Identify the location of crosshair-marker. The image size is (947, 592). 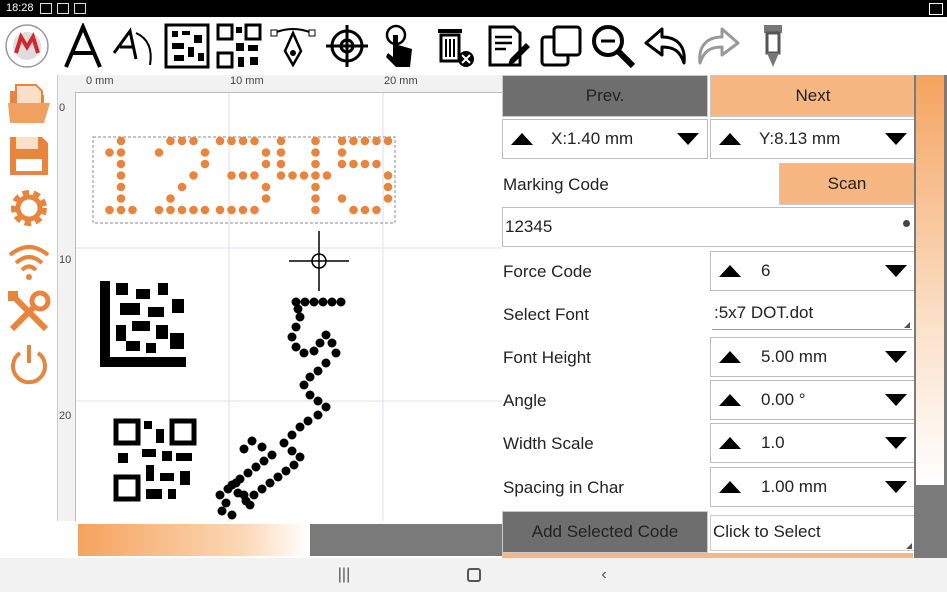
(319, 261).